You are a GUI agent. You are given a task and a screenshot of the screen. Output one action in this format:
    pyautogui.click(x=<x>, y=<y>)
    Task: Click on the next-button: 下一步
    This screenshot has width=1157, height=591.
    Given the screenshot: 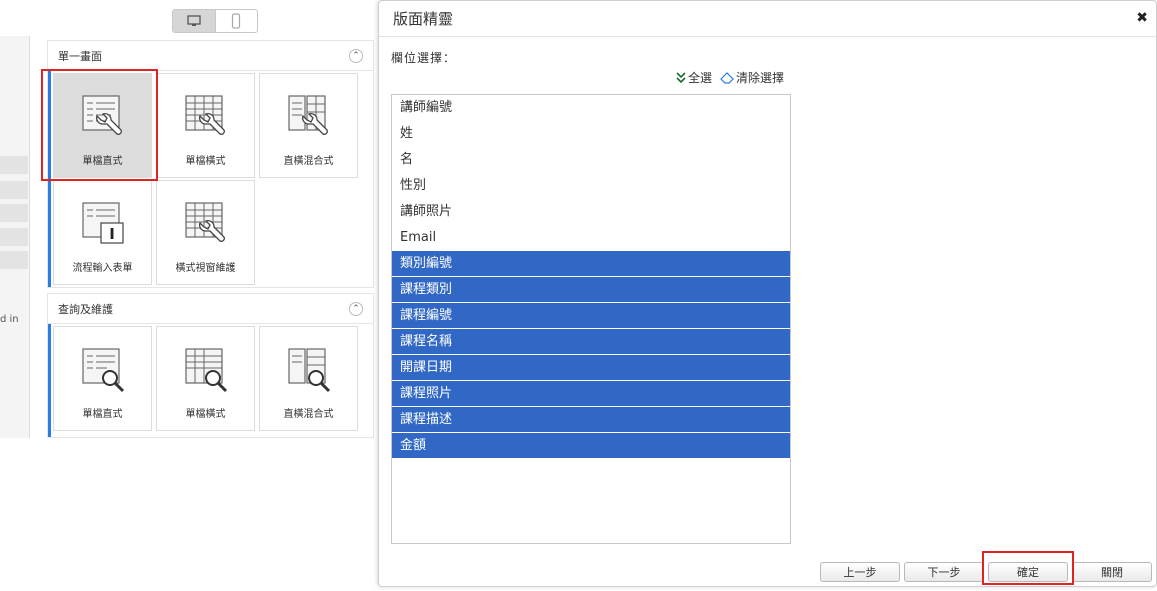 What is the action you would take?
    pyautogui.click(x=944, y=572)
    